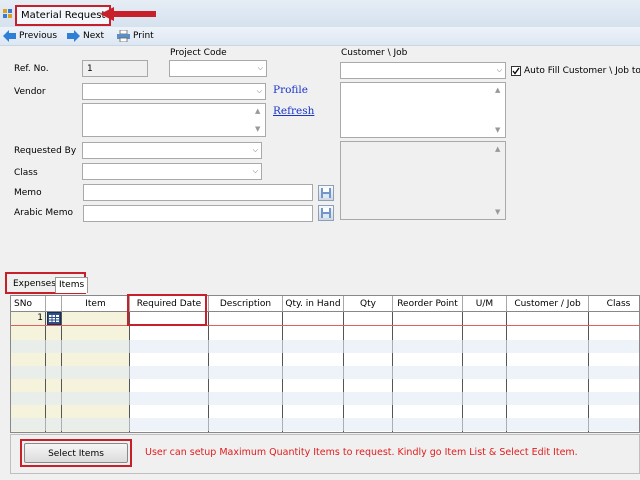  What do you see at coordinates (198, 213) in the screenshot?
I see `arabic-memo-input` at bounding box center [198, 213].